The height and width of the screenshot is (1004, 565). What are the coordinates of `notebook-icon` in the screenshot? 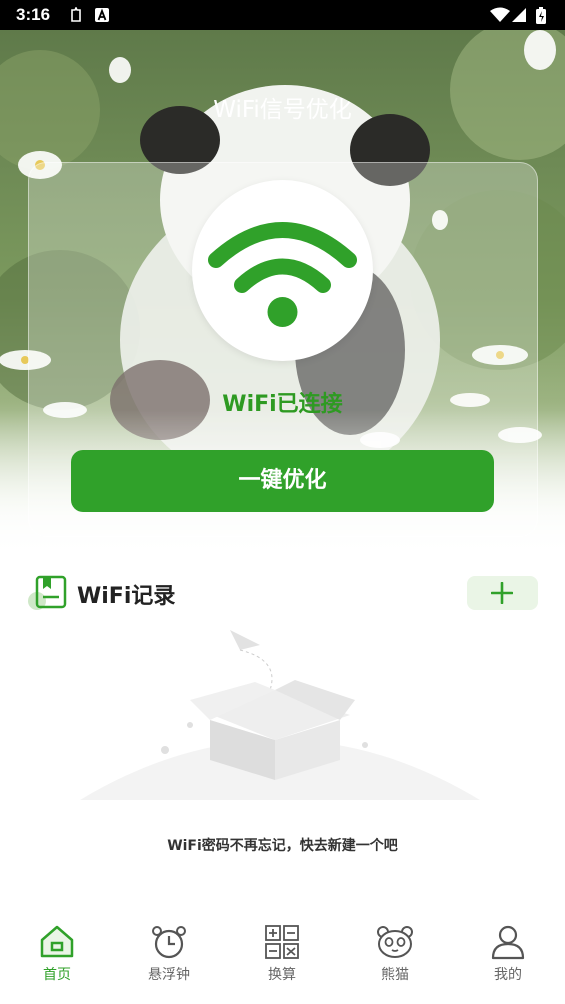 It's located at (47, 592).